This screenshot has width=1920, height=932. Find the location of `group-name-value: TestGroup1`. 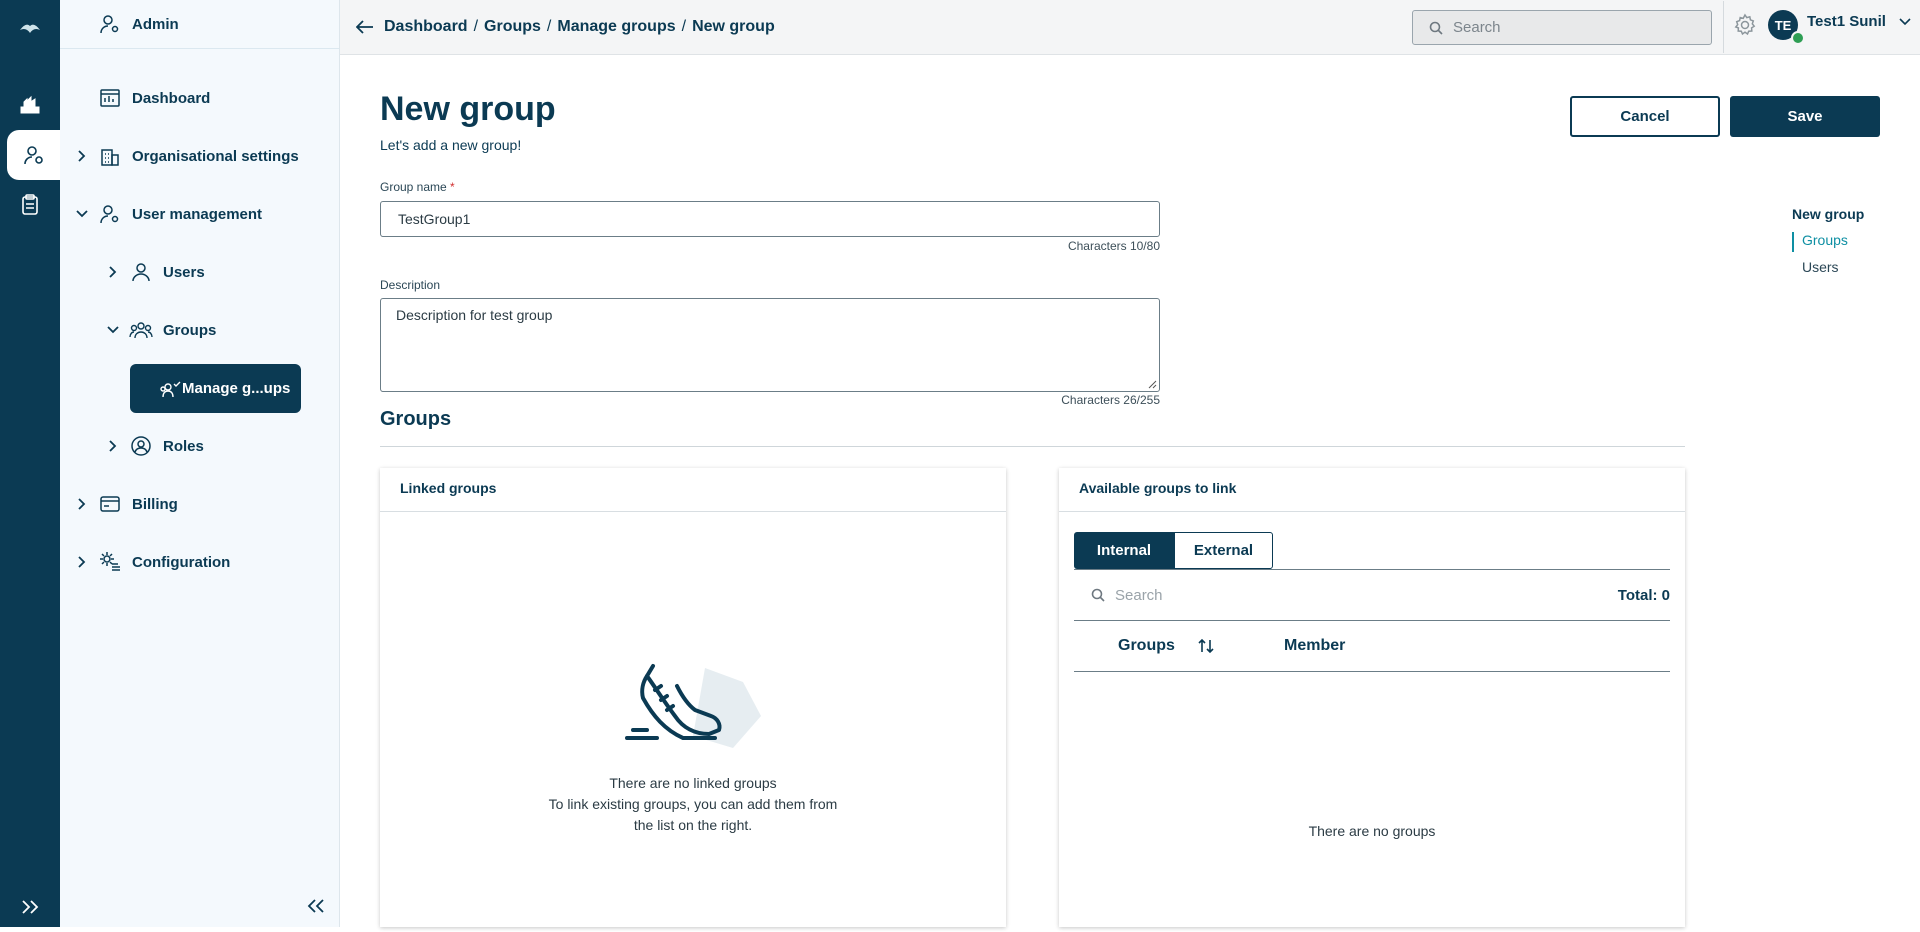

group-name-value: TestGroup1 is located at coordinates (434, 219).